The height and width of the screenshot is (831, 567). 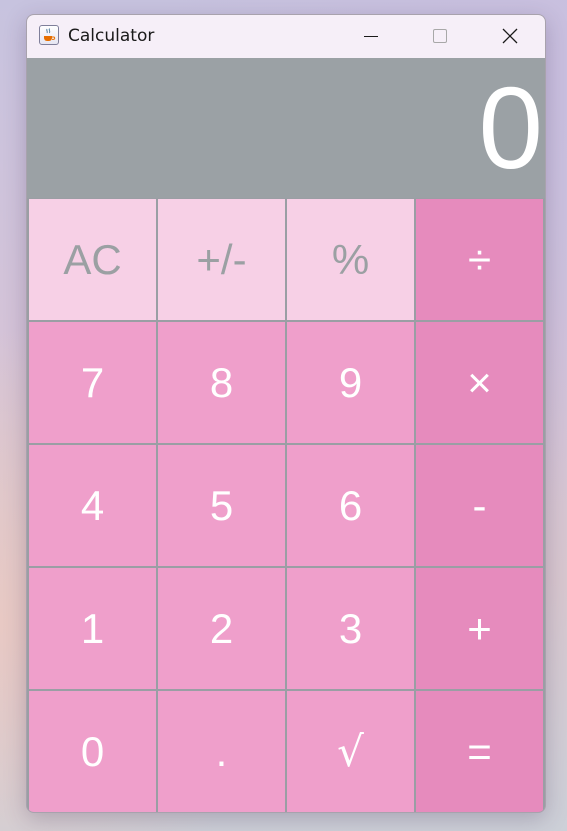 I want to click on digit-7-button: 7, so click(x=92, y=382).